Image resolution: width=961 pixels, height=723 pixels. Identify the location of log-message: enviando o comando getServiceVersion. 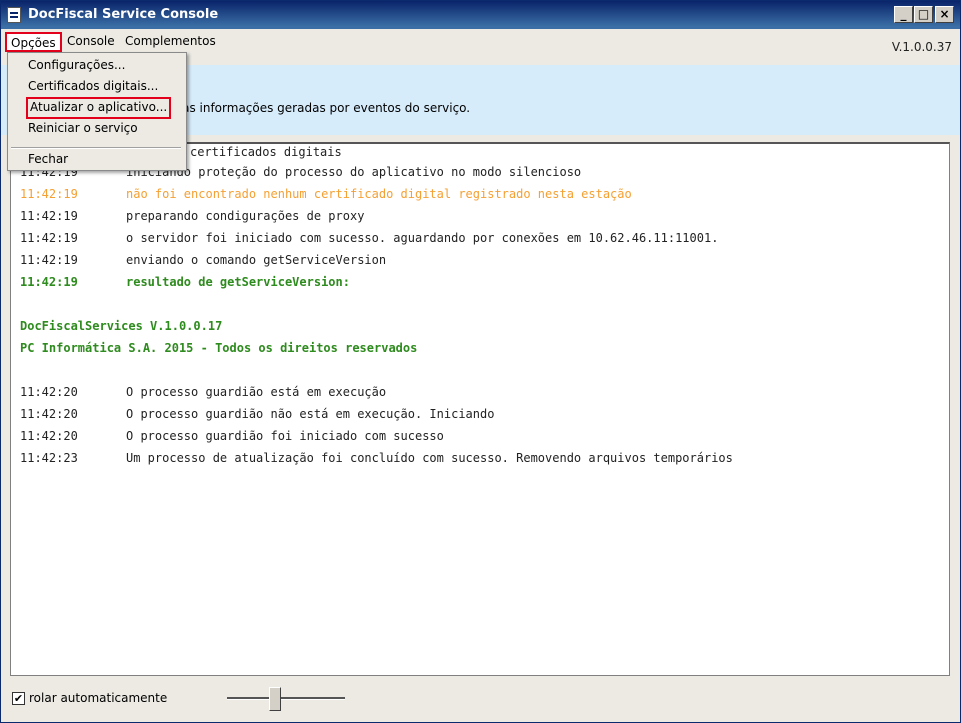
(256, 260).